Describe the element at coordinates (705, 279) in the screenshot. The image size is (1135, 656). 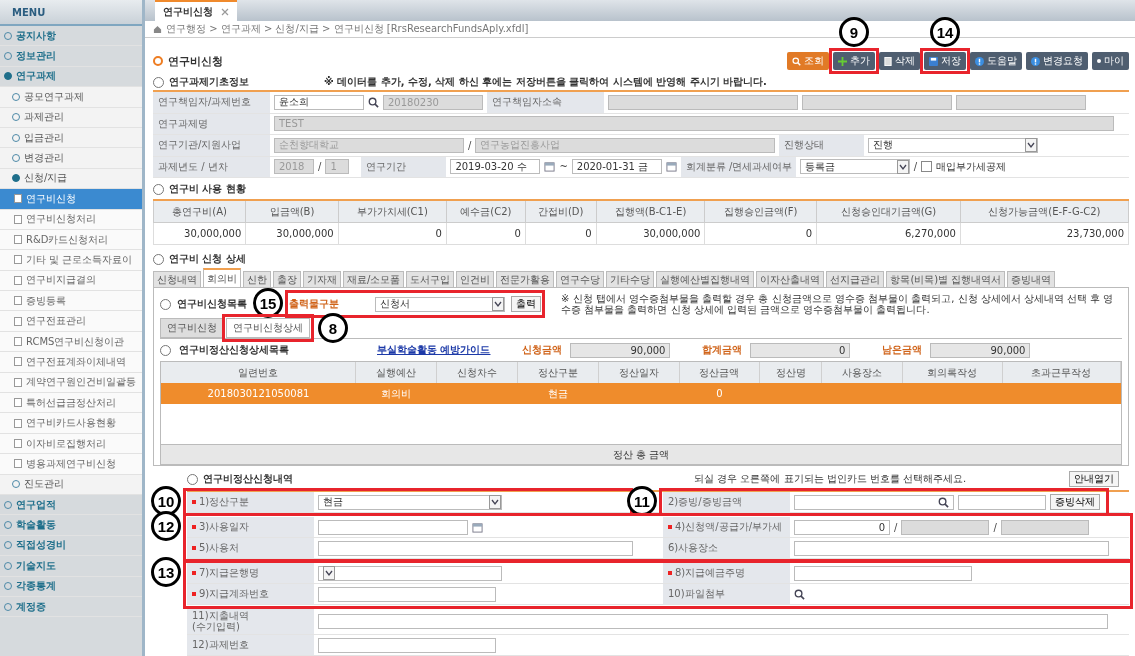
I see `tab: 실행예산별집행내역` at that location.